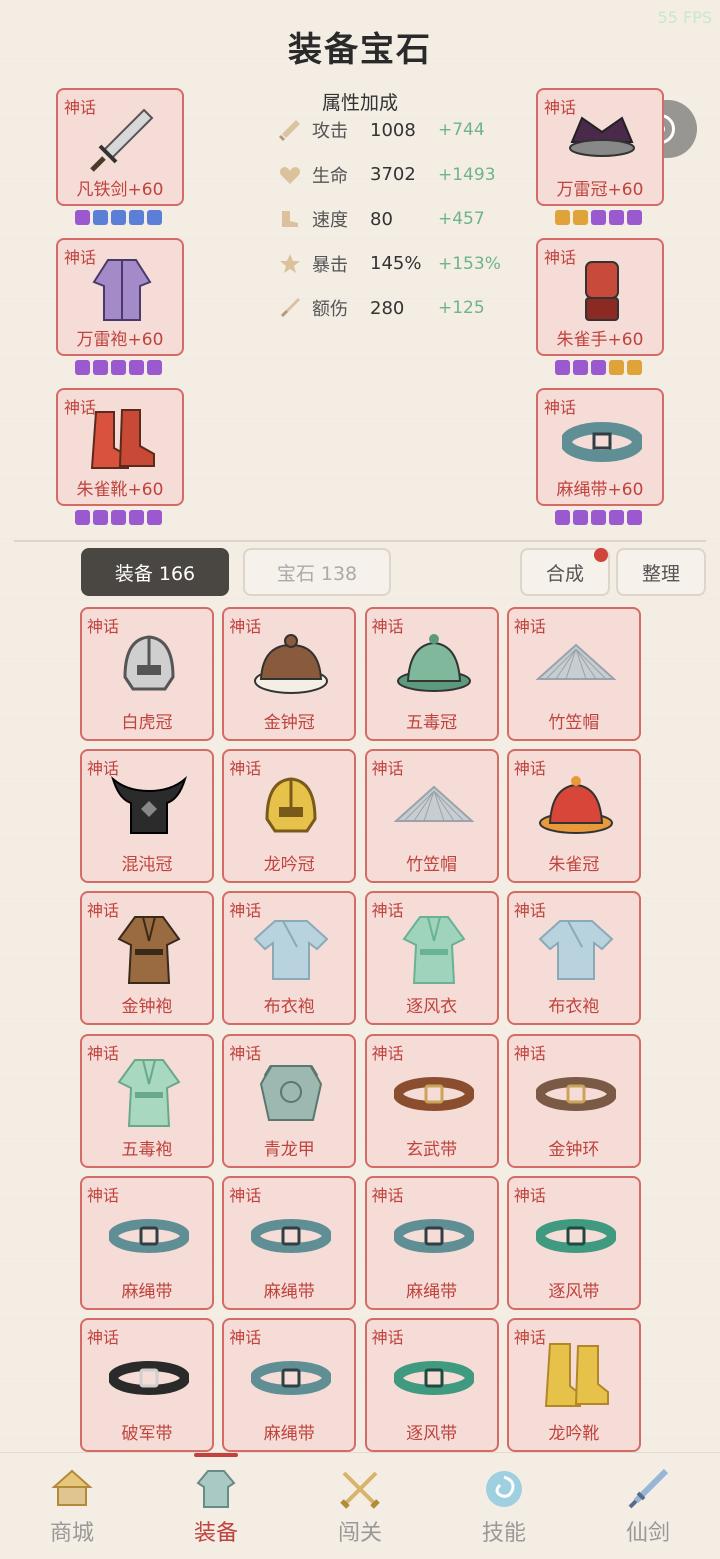 This screenshot has width=720, height=1559. Describe the element at coordinates (290, 308) in the screenshot. I see `dagger-attr-icon` at that location.